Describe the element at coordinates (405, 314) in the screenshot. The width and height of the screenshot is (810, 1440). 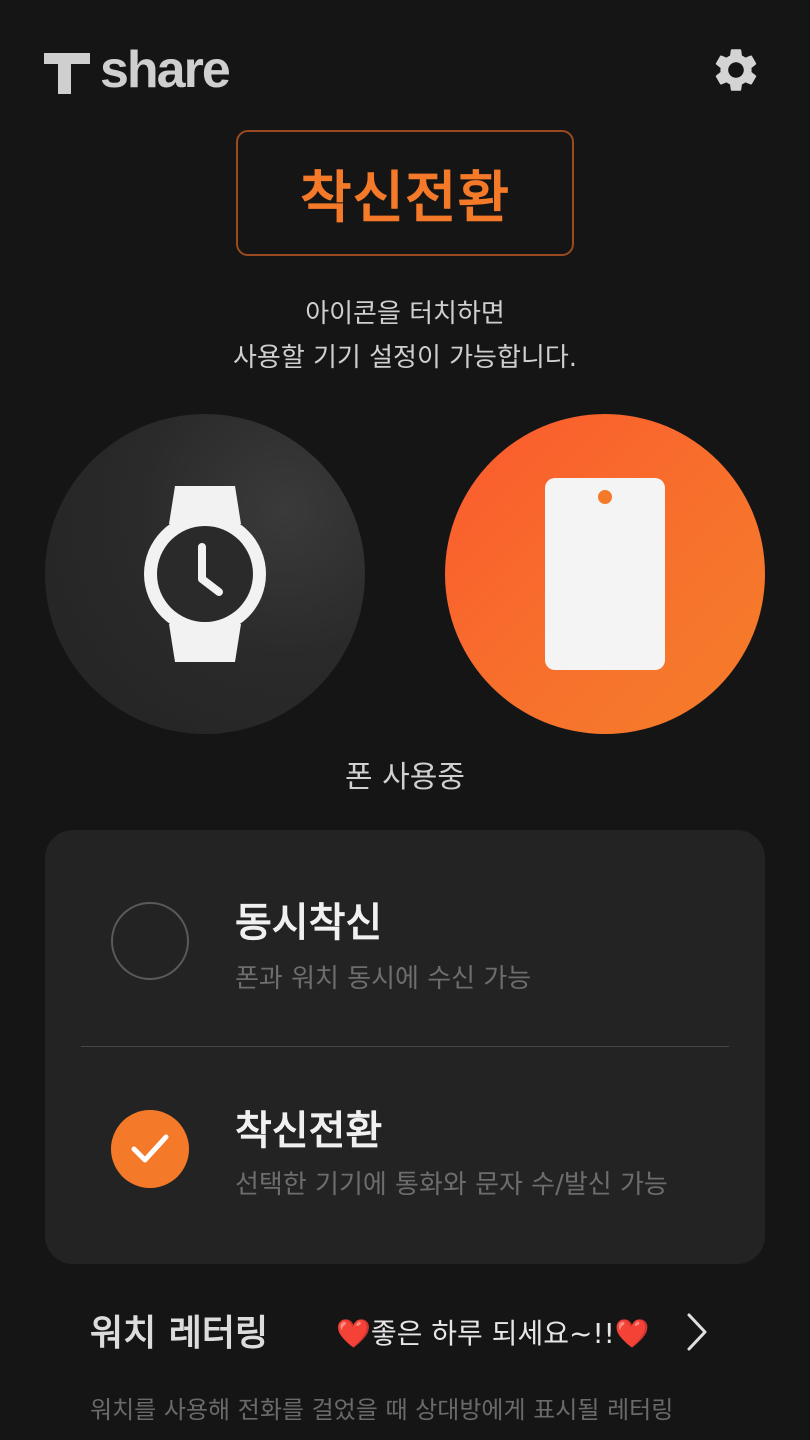
I see `hint-line-1: 아이콘을 터치하면` at that location.